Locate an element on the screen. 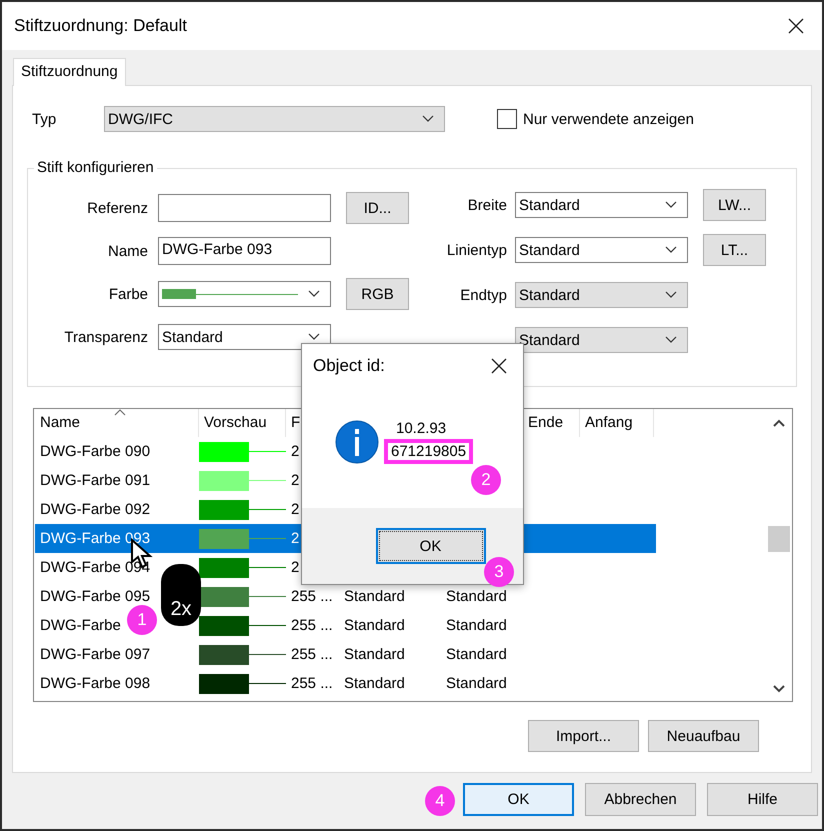 Image resolution: width=824 pixels, height=831 pixels. field-label: Referenz is located at coordinates (117, 208).